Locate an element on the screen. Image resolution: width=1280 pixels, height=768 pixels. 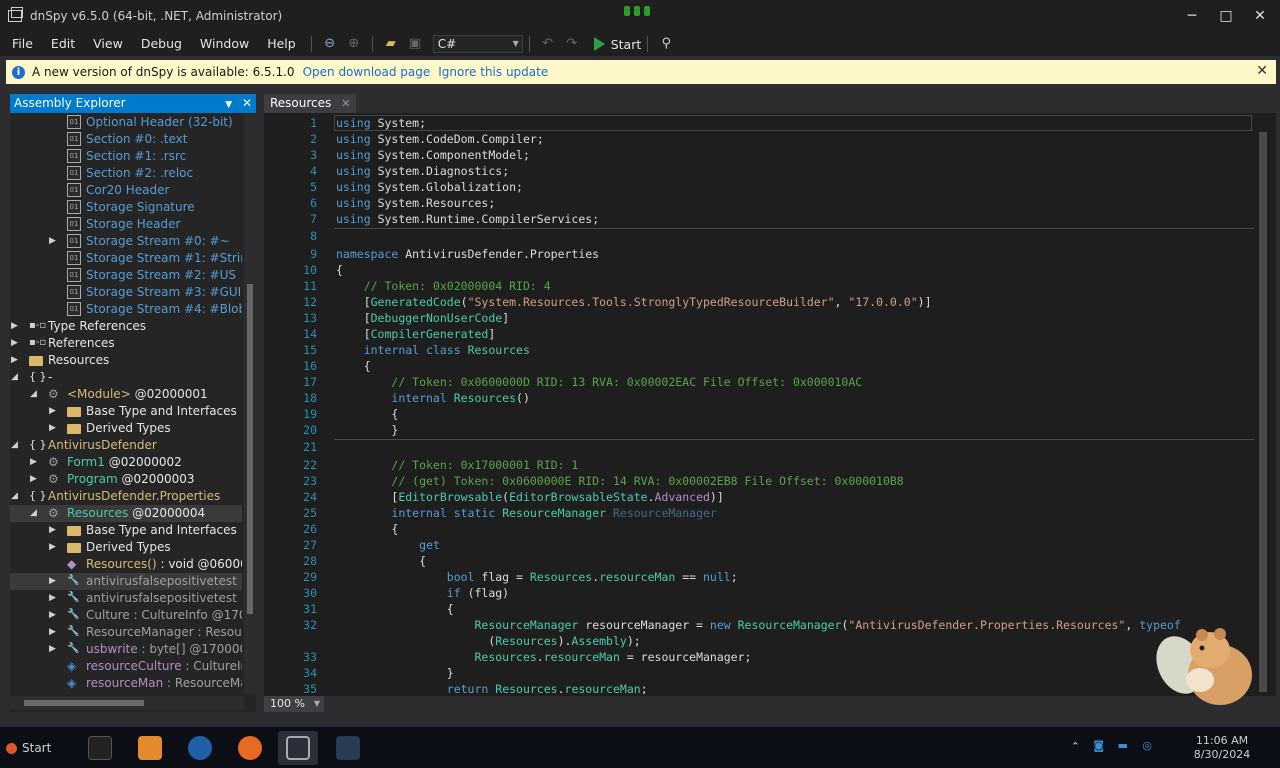
taskbar-clock: 11:06 AM 8/30/2024 is located at coordinates (1222, 748).